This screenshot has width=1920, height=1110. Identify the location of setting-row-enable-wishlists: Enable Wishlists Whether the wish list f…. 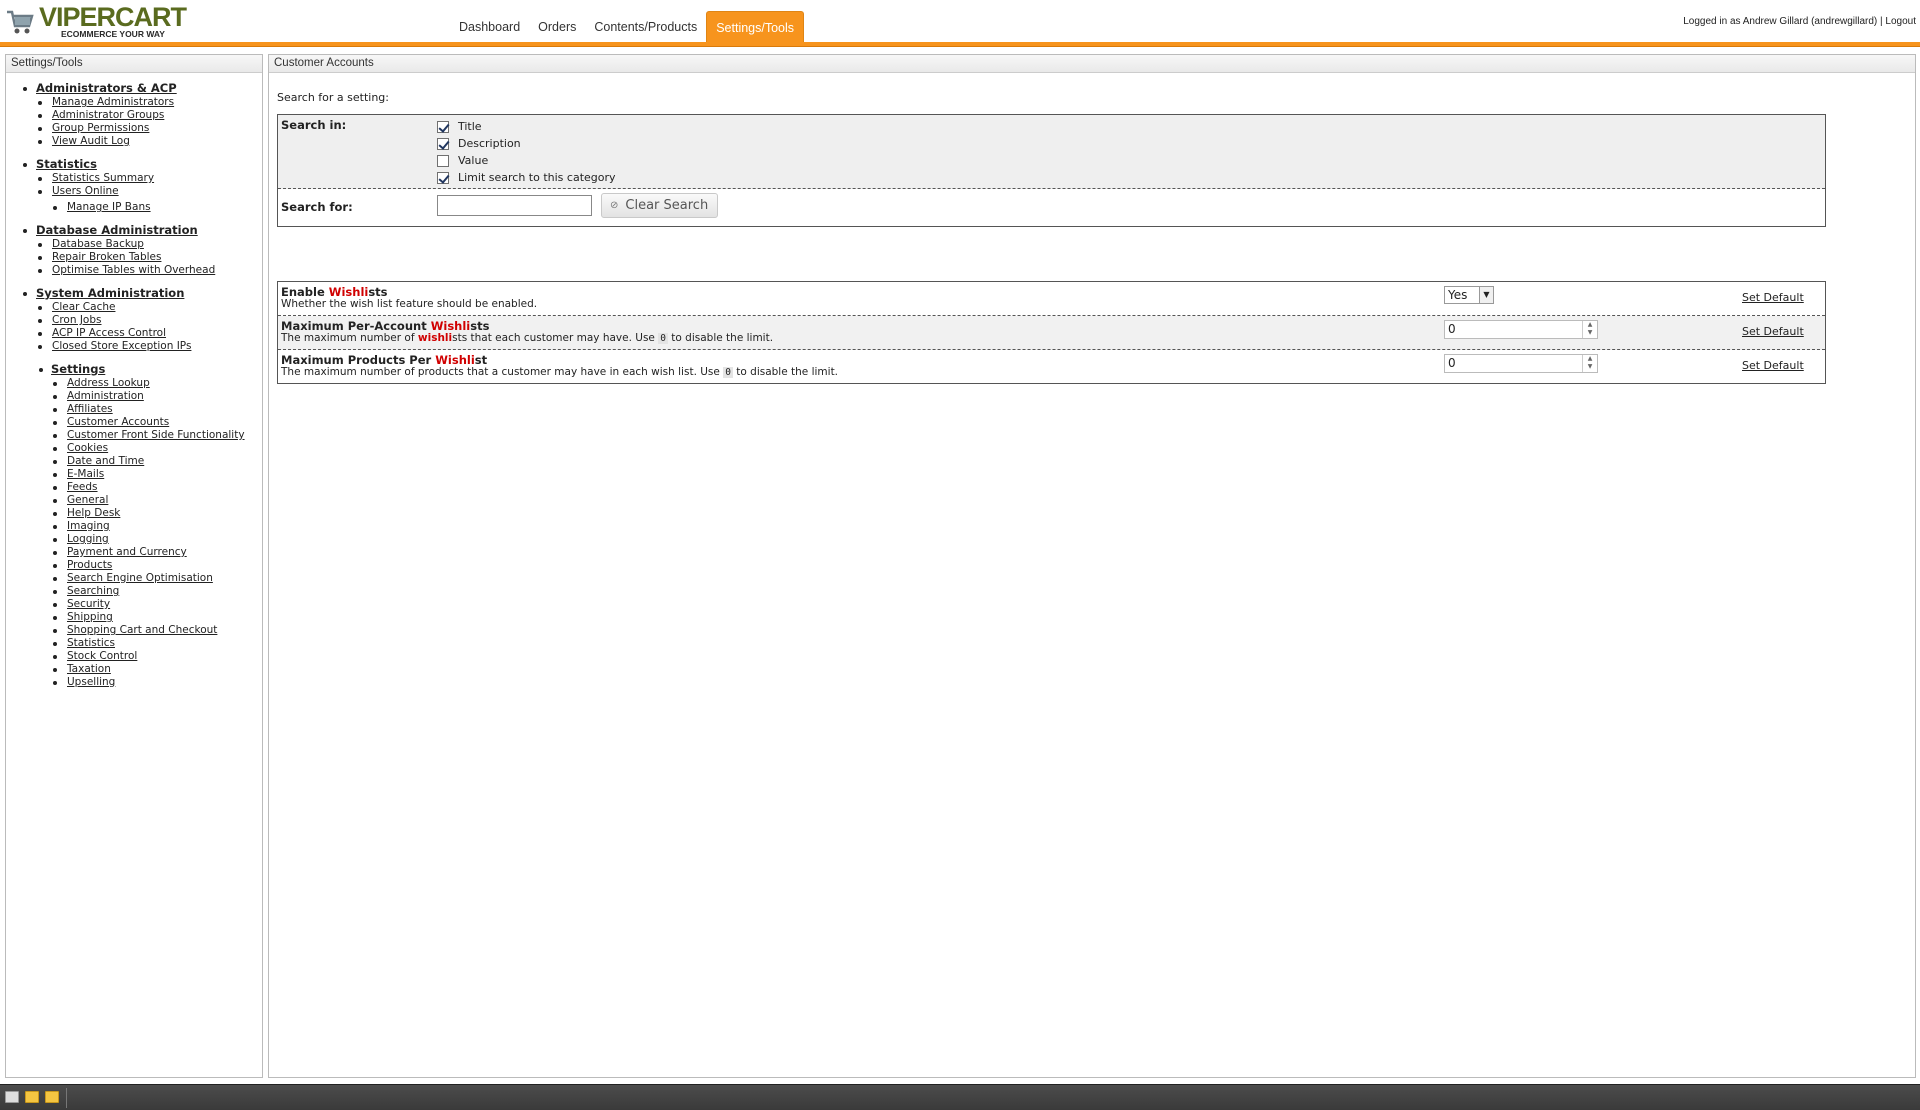
(1051, 299).